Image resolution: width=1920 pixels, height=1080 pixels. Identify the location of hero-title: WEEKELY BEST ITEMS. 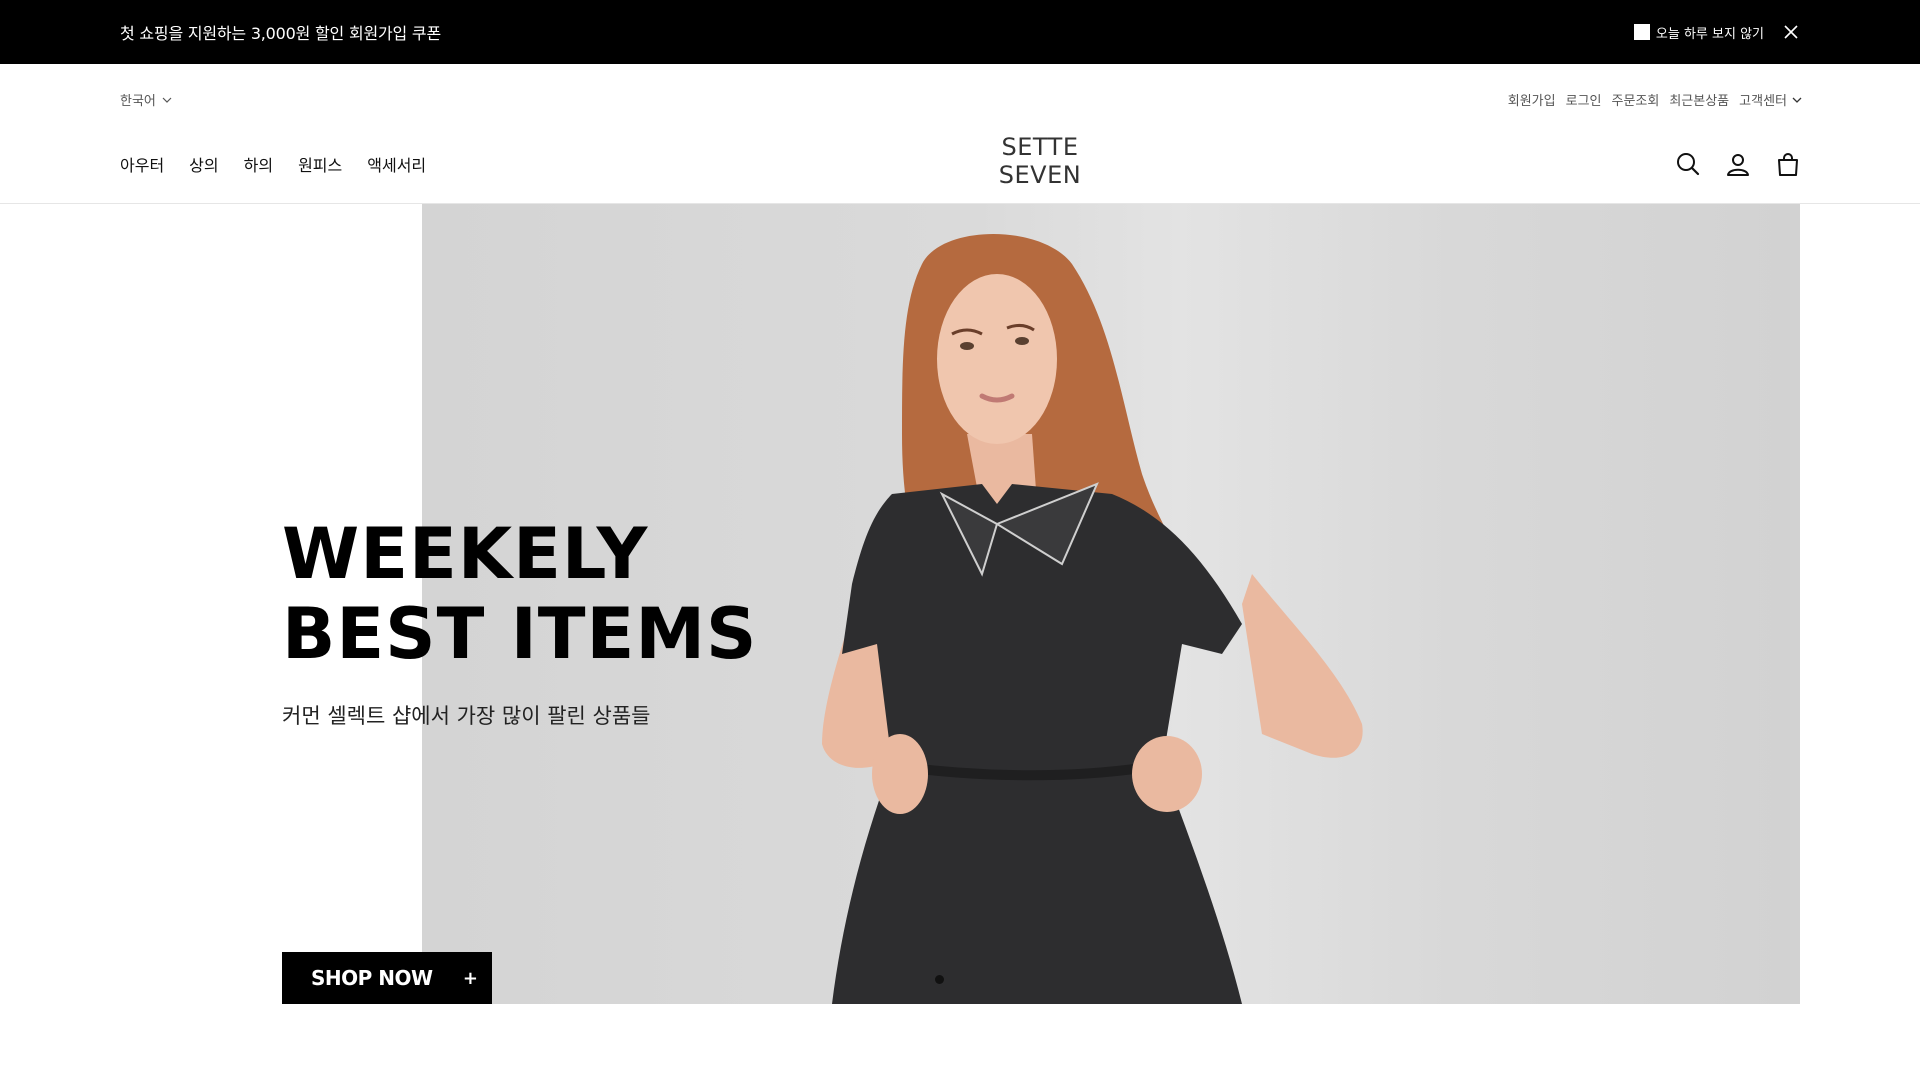
(519, 594).